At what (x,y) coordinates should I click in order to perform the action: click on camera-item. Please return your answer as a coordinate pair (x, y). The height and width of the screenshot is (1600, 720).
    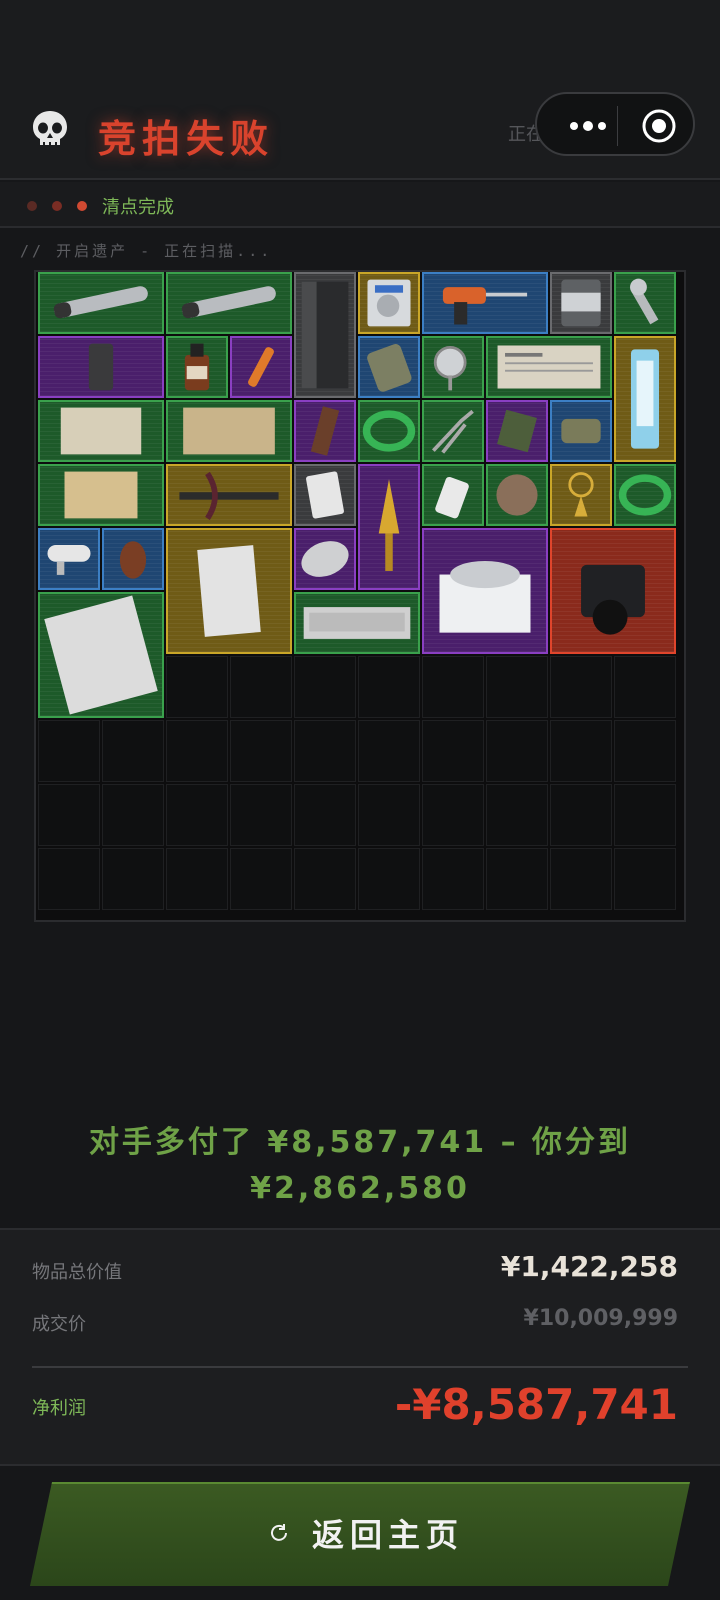
    Looking at the image, I should click on (69, 559).